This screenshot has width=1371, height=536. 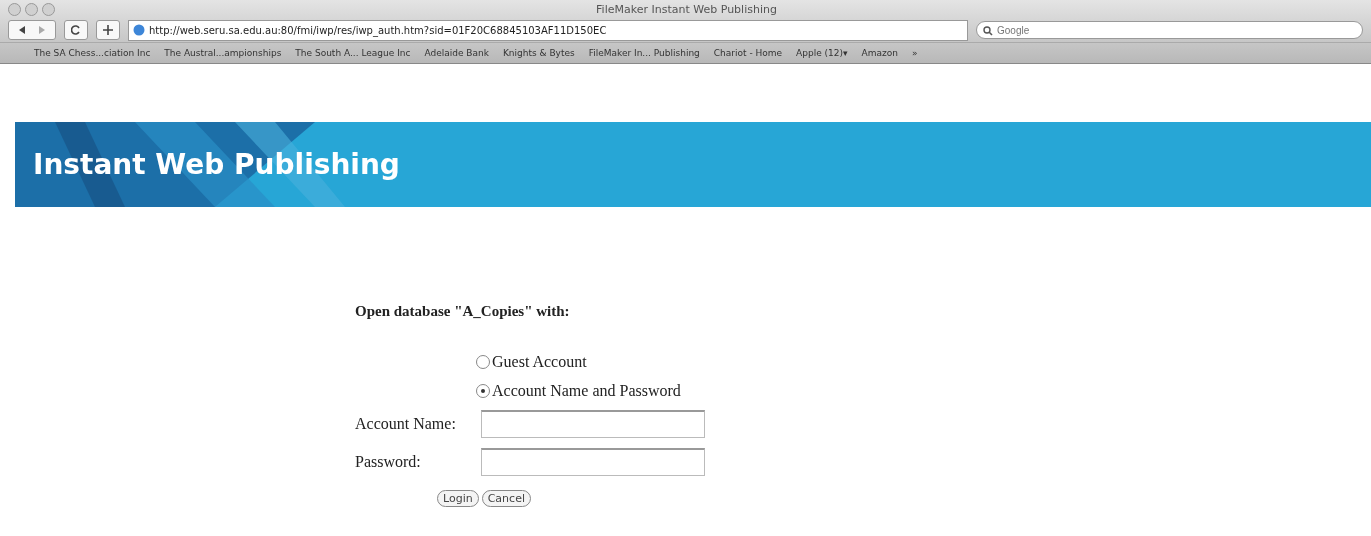 I want to click on reload-icon, so click(x=76, y=30).